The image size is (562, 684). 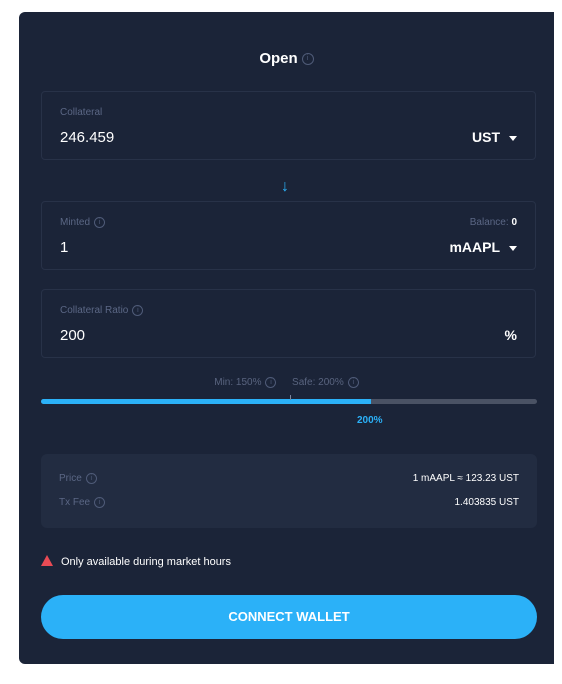 What do you see at coordinates (465, 478) in the screenshot?
I see `price-value: 1 mAAPL ≈ 123.23 UST` at bounding box center [465, 478].